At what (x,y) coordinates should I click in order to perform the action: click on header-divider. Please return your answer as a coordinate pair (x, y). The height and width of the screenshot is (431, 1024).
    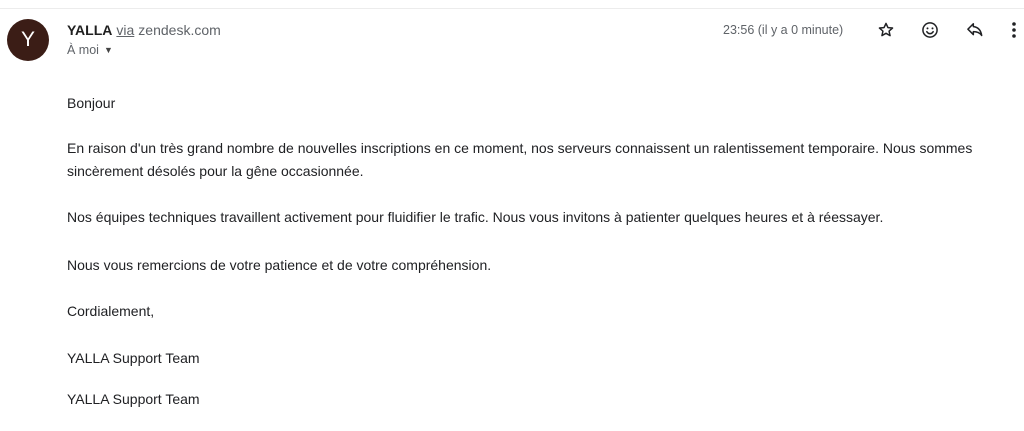
    Looking at the image, I should click on (512, 8).